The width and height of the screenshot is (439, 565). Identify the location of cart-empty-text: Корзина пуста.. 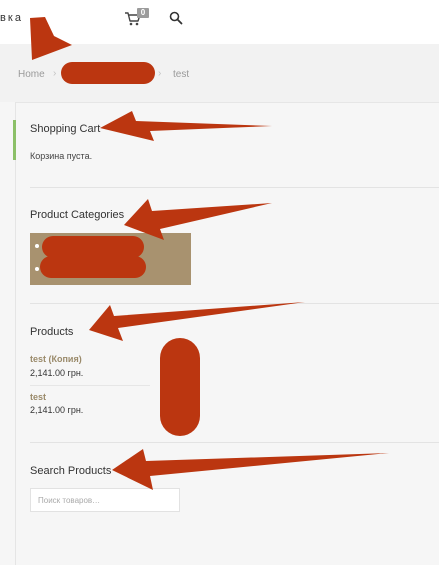
(61, 156).